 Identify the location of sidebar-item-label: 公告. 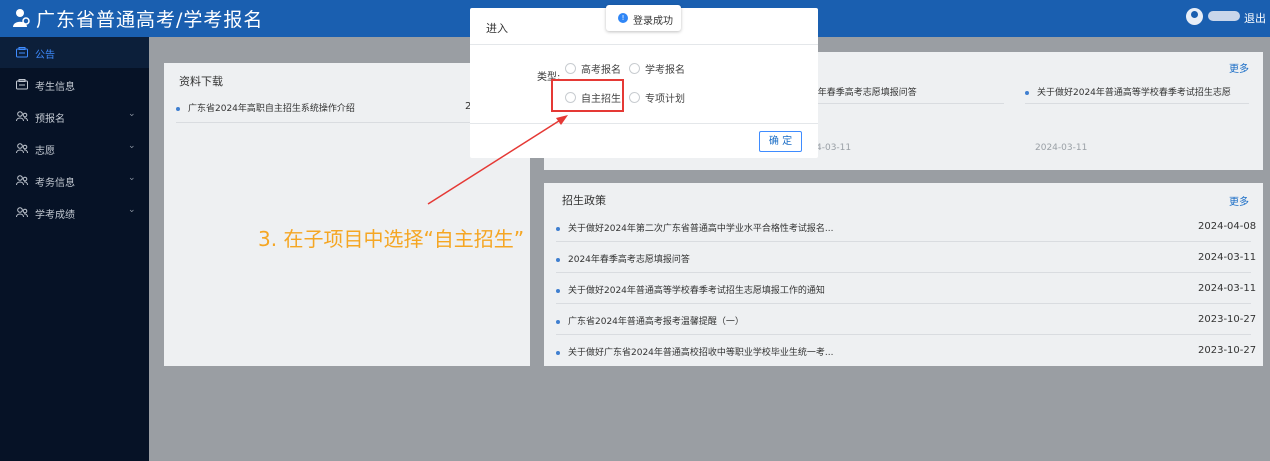
(45, 55).